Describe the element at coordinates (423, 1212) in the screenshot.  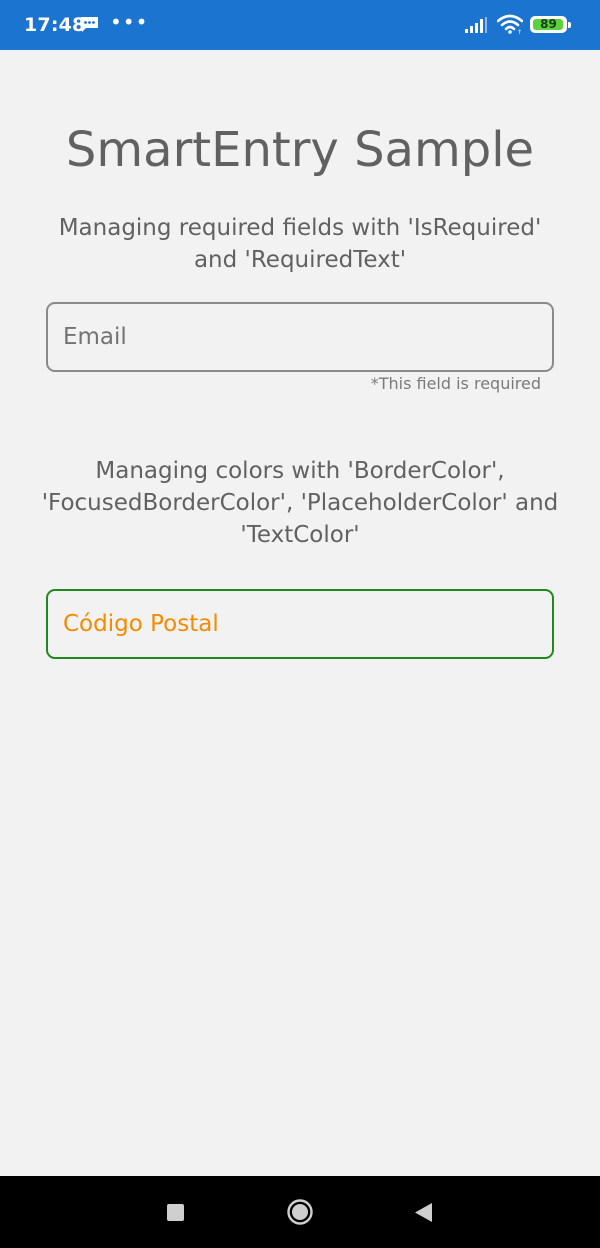
I see `back-button` at that location.